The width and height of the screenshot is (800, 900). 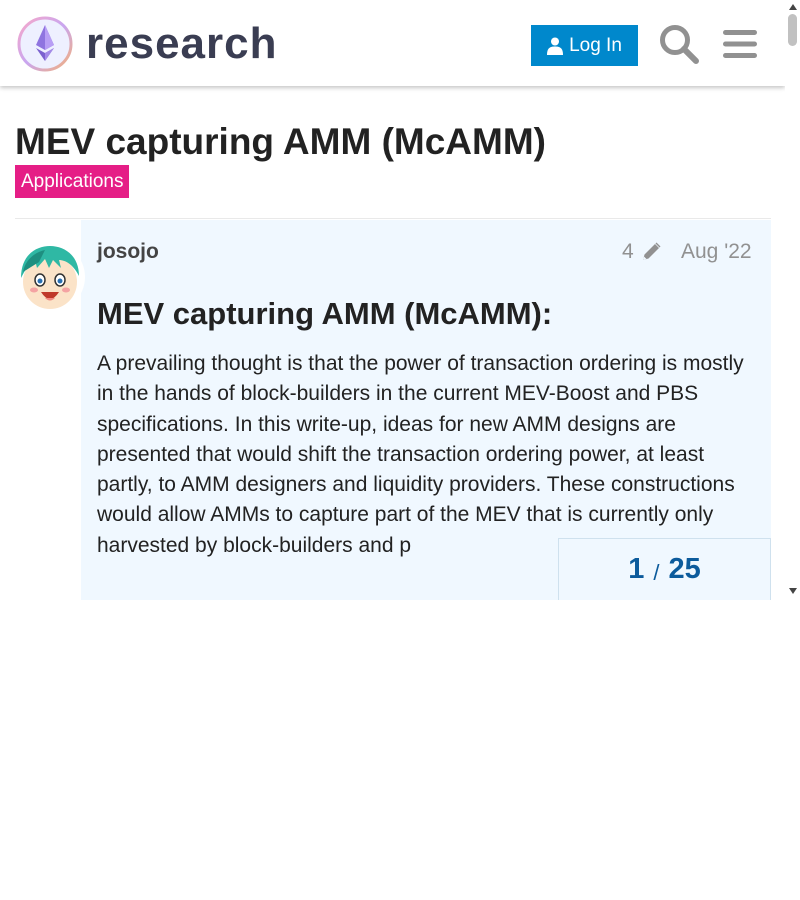 What do you see at coordinates (628, 251) in the screenshot?
I see `edit-count: 4` at bounding box center [628, 251].